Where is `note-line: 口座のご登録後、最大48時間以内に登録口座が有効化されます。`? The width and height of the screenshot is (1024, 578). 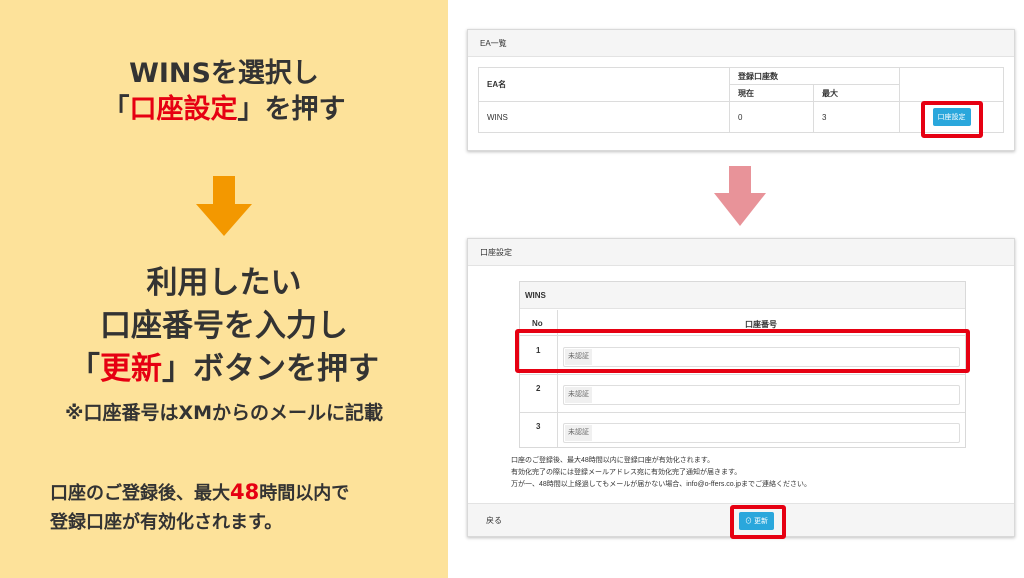
note-line: 口座のご登録後、最大48時間以内に登録口座が有効化されます。 is located at coordinates (613, 460).